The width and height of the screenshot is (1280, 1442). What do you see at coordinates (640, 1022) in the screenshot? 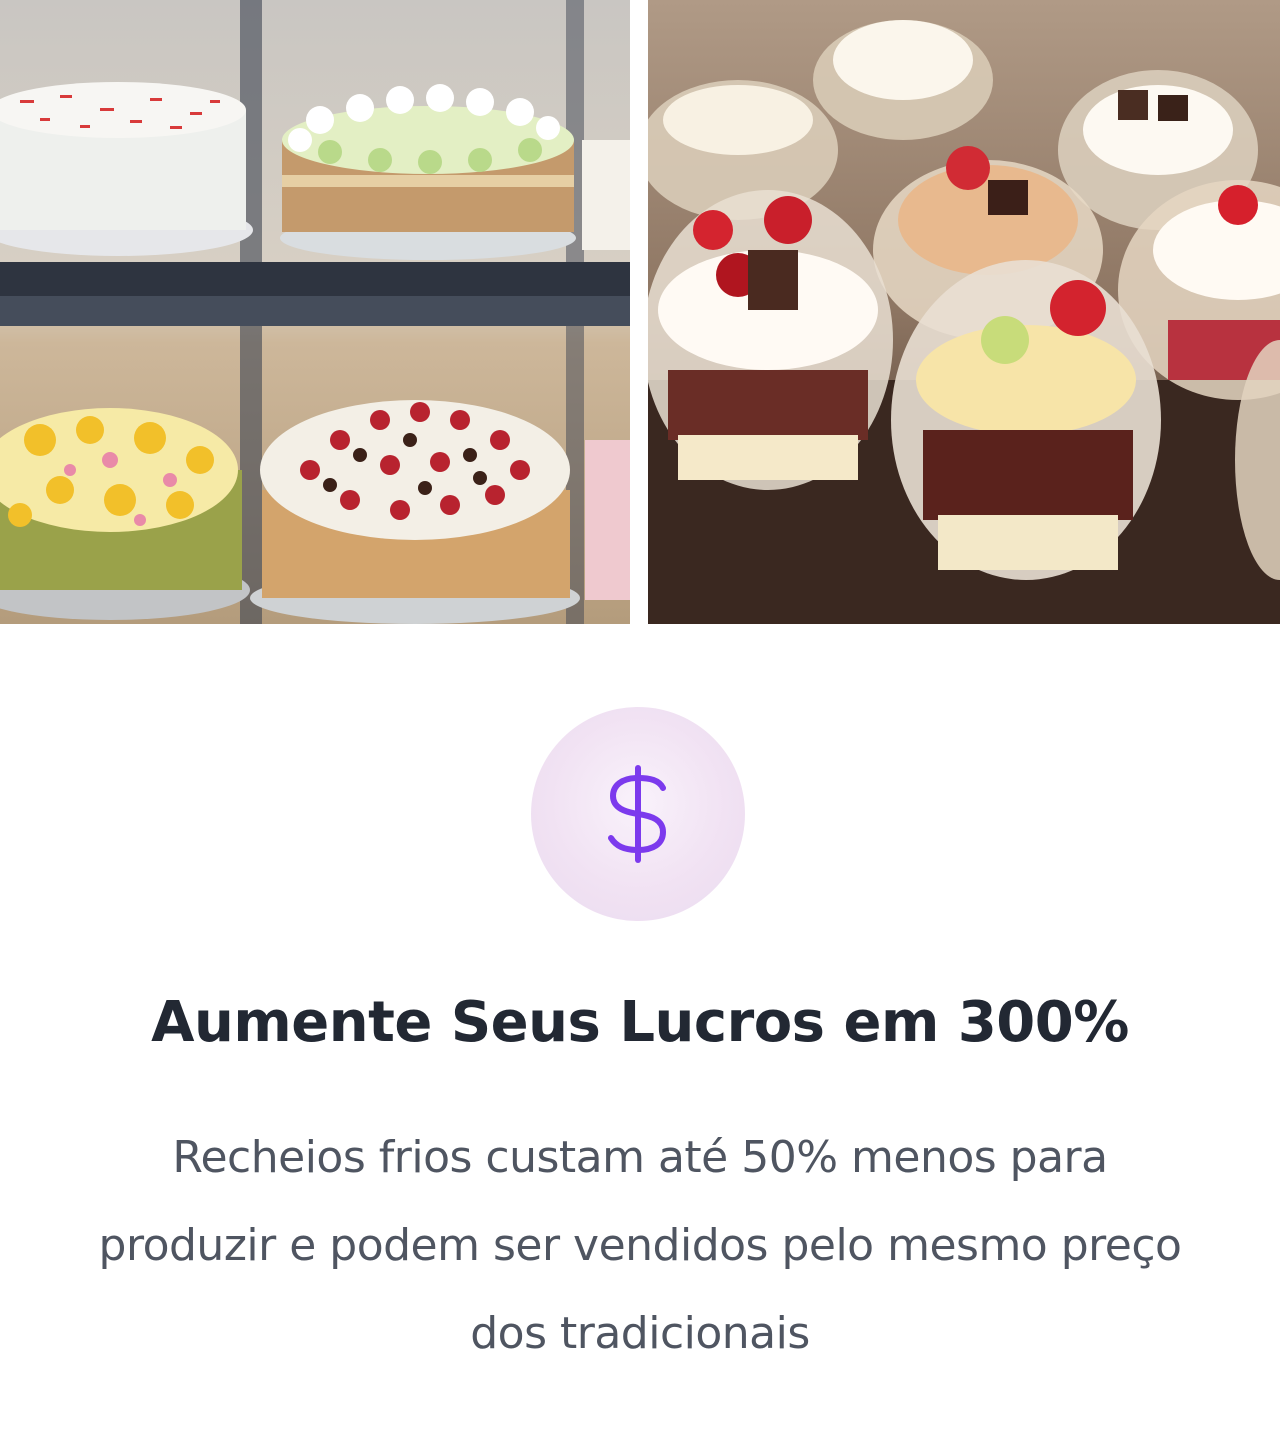
I see `feature-title: Aumente Seus Lucros em 300%` at bounding box center [640, 1022].